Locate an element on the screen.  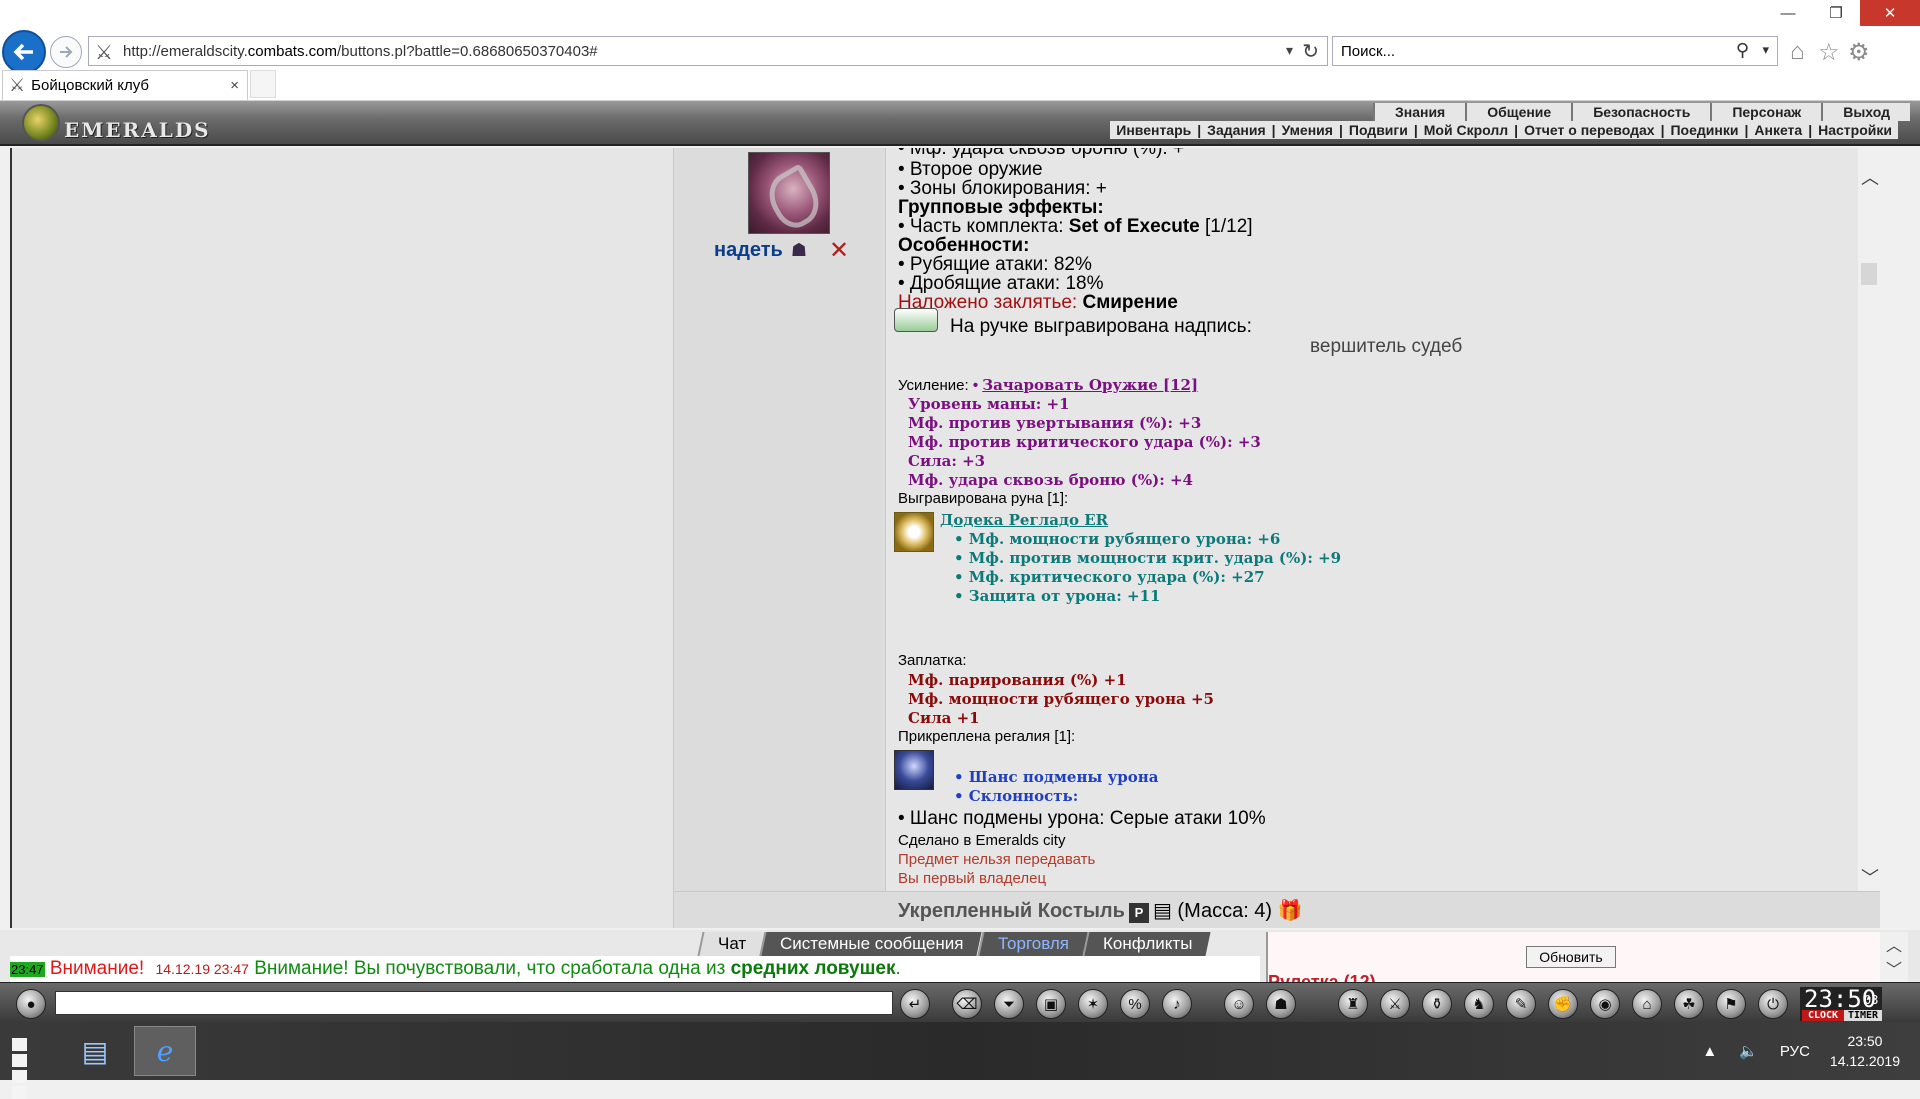
submenu-skills: Умения is located at coordinates (1307, 130).